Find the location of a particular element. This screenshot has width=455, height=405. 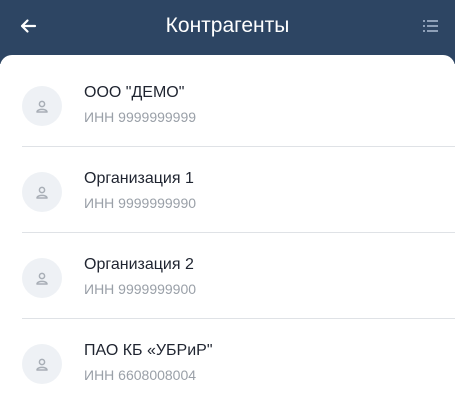

list-menu-icon is located at coordinates (430, 26).